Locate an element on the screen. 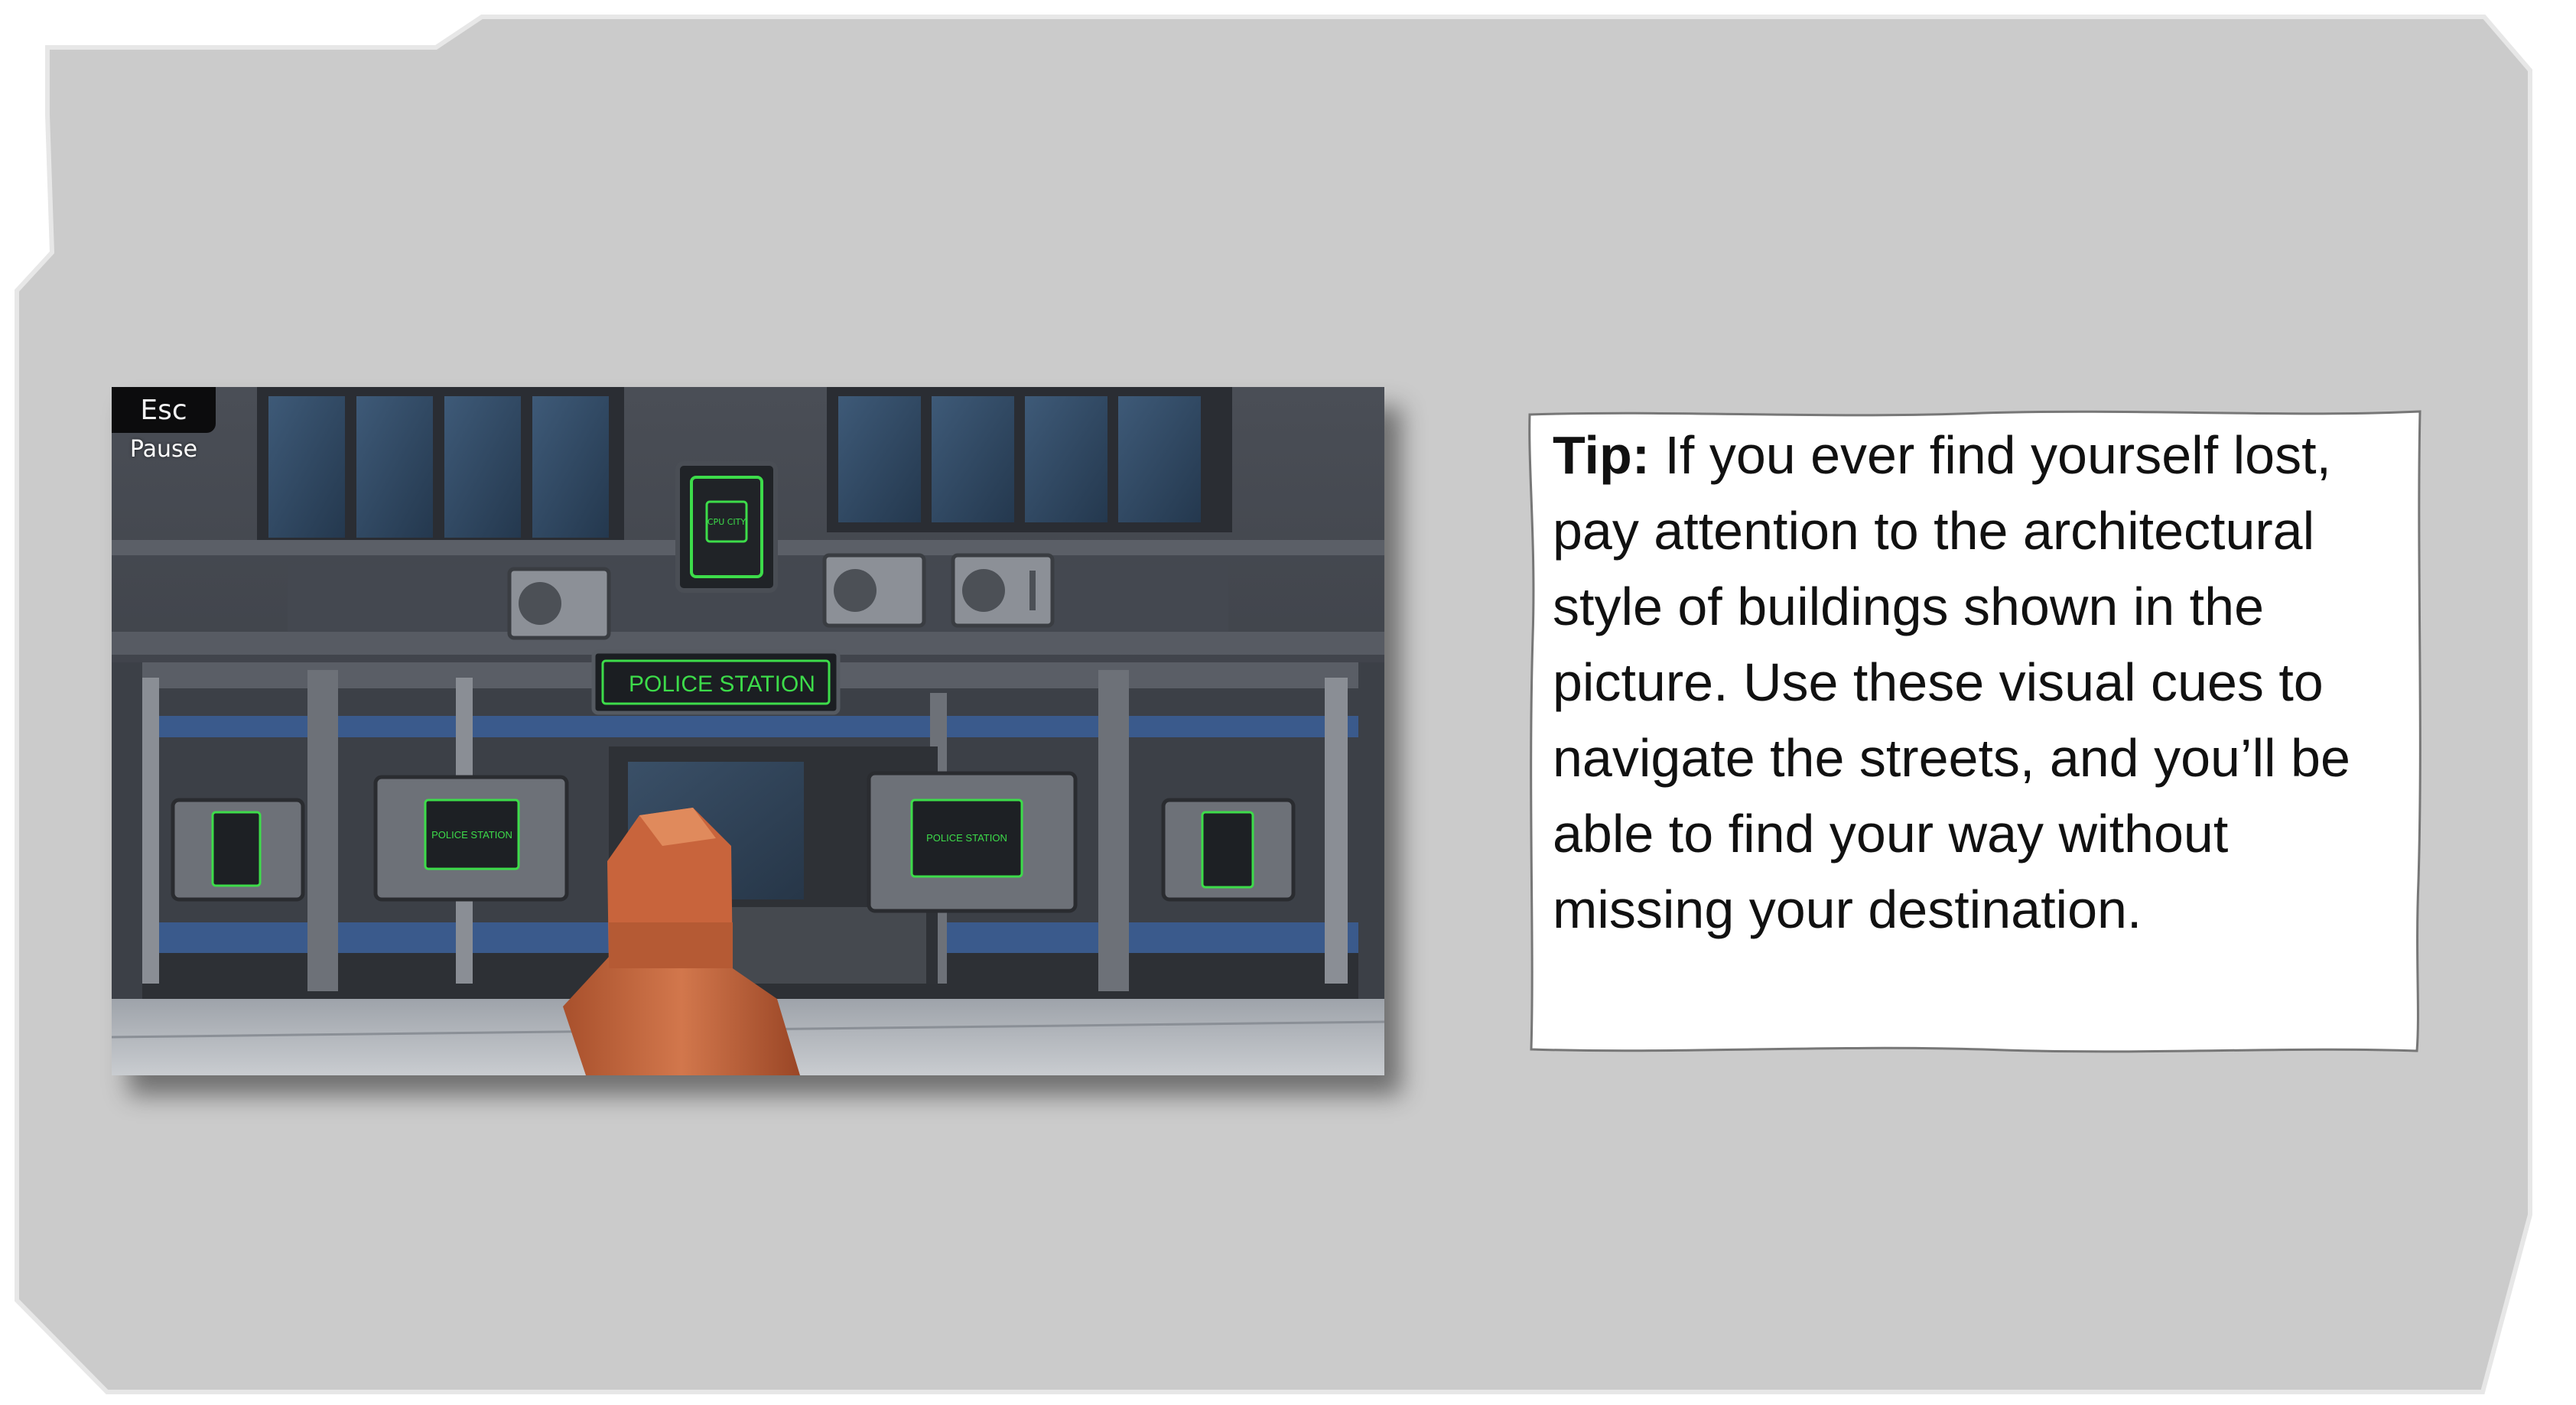  window-panel-2: POLICE STATION is located at coordinates (471, 838).